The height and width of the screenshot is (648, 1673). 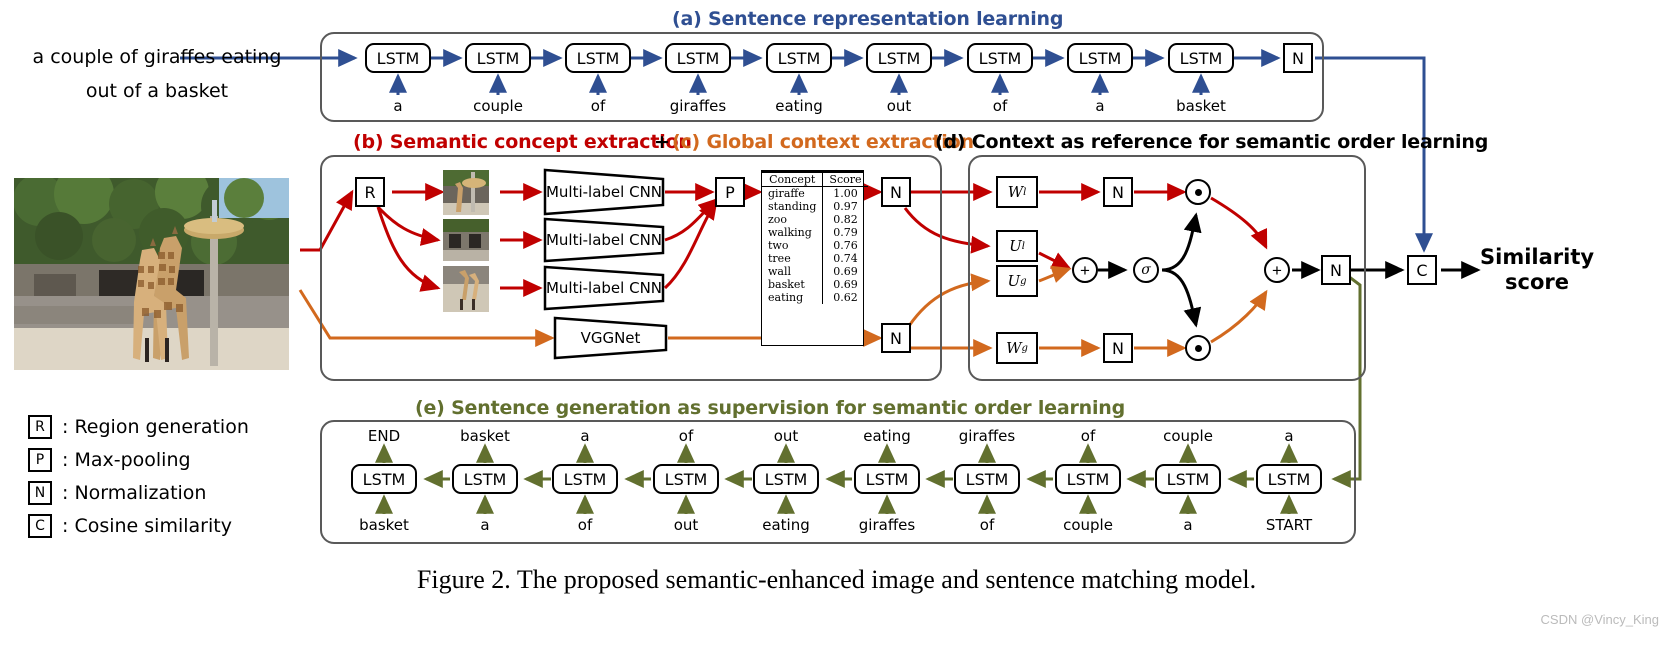 I want to click on decoder-input-8: couple, so click(x=1088, y=525).